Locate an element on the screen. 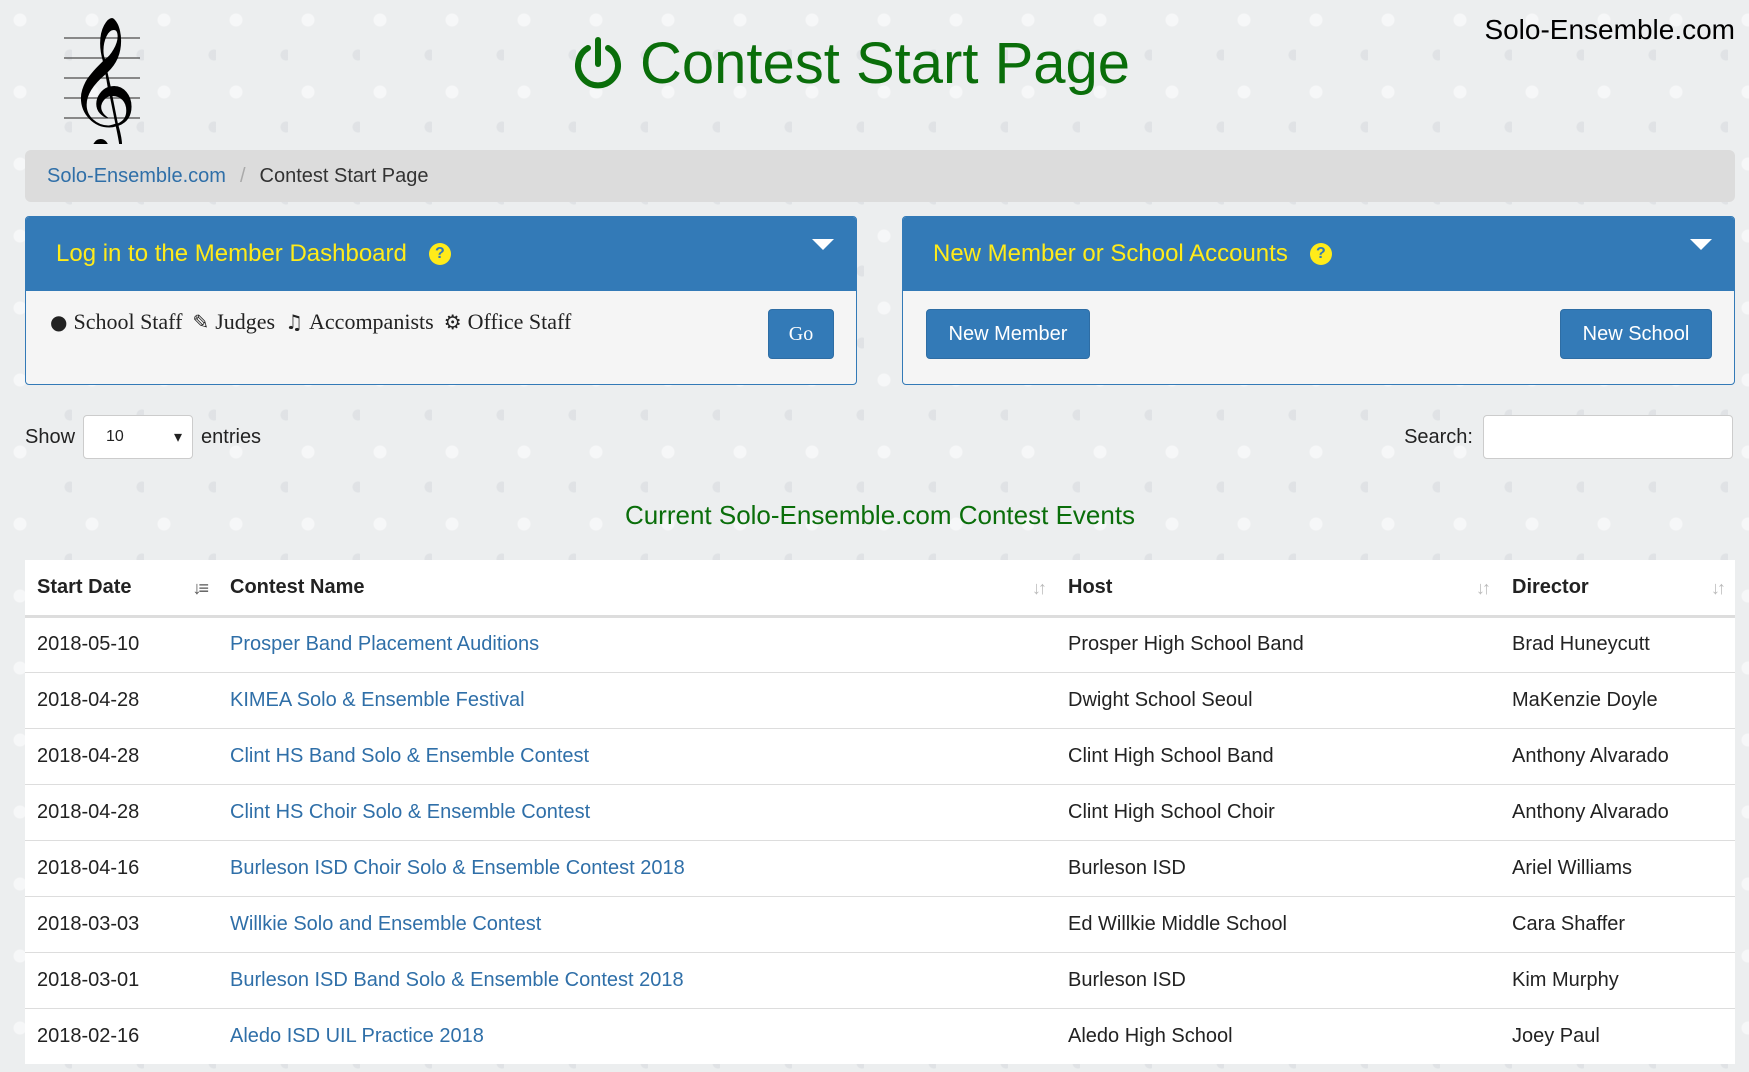 This screenshot has width=1749, height=1072. cell-contest-name: Prosper Band Placement Auditions is located at coordinates (637, 643).